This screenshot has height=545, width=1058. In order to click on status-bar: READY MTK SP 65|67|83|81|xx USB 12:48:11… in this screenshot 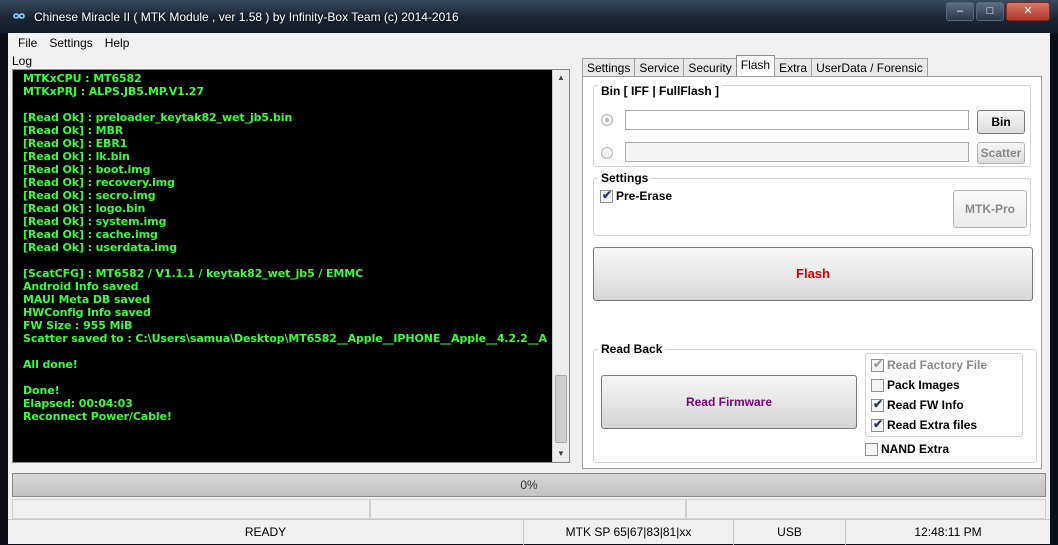, I will do `click(529, 532)`.